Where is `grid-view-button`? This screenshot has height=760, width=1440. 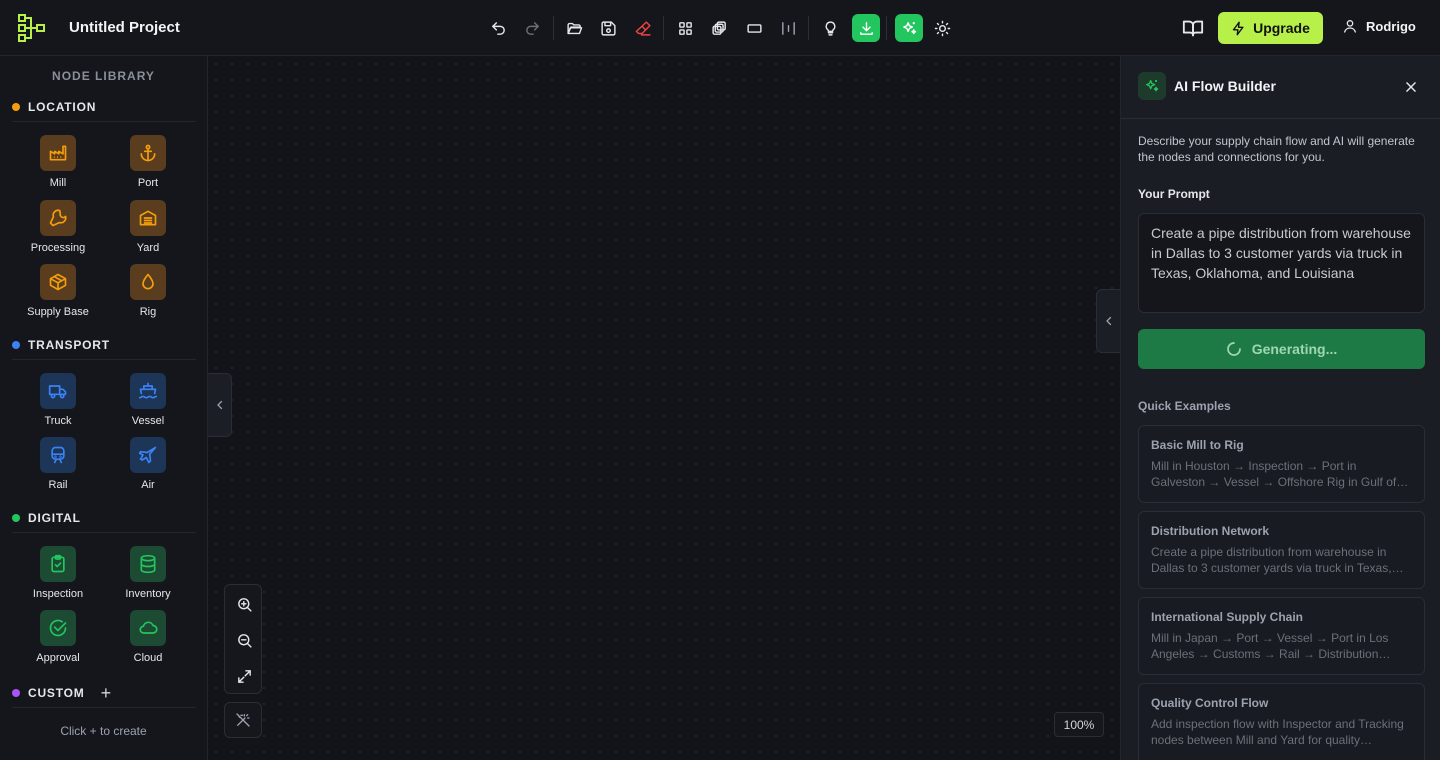
grid-view-button is located at coordinates (685, 28).